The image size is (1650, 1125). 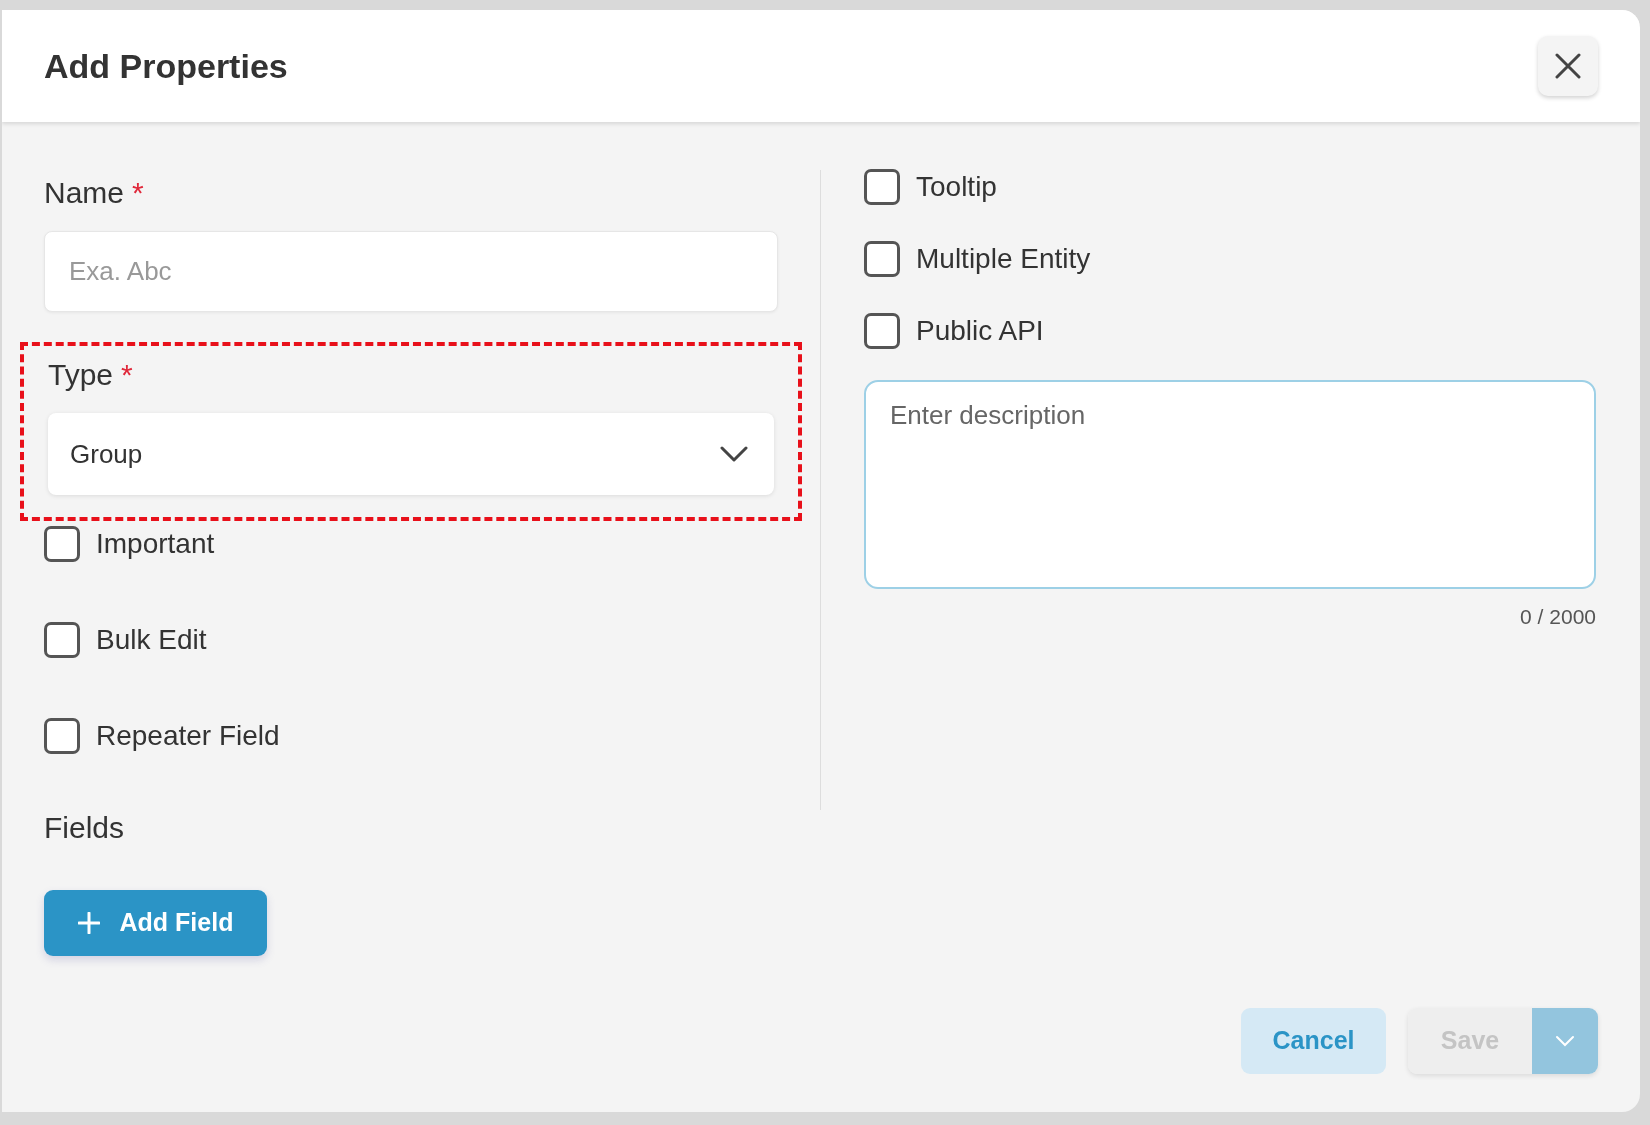 What do you see at coordinates (1557, 617) in the screenshot?
I see `character-counter: 0 / 2000` at bounding box center [1557, 617].